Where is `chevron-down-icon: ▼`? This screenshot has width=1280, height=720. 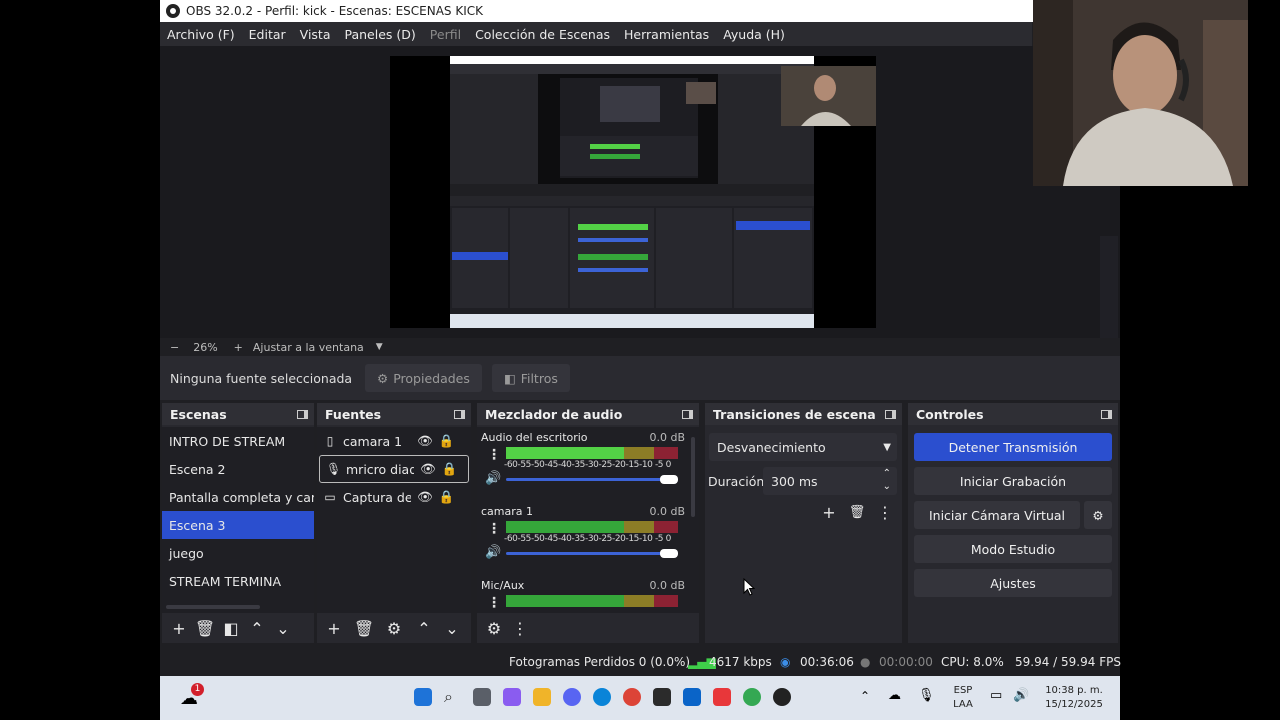 chevron-down-icon: ▼ is located at coordinates (887, 447).